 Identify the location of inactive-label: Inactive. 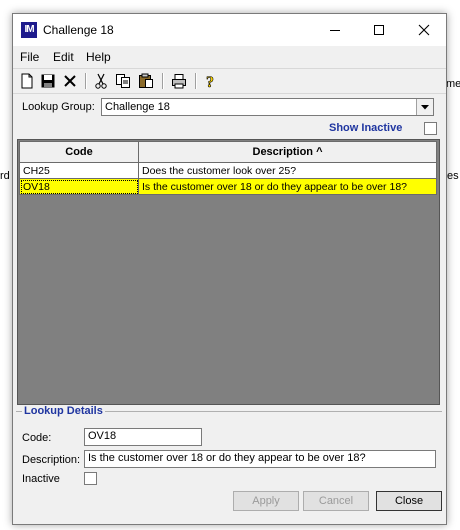
(41, 479).